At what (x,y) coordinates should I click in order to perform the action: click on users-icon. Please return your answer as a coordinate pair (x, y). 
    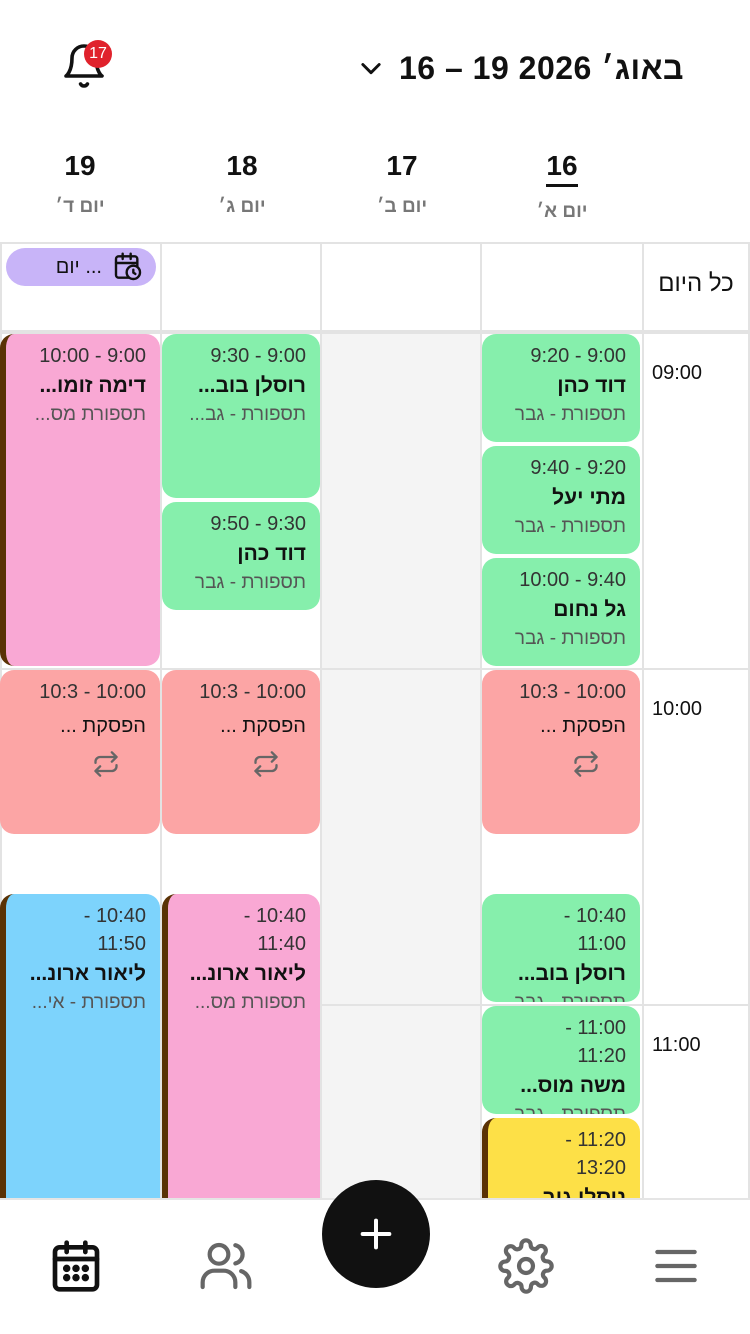
    Looking at the image, I should click on (226, 1266).